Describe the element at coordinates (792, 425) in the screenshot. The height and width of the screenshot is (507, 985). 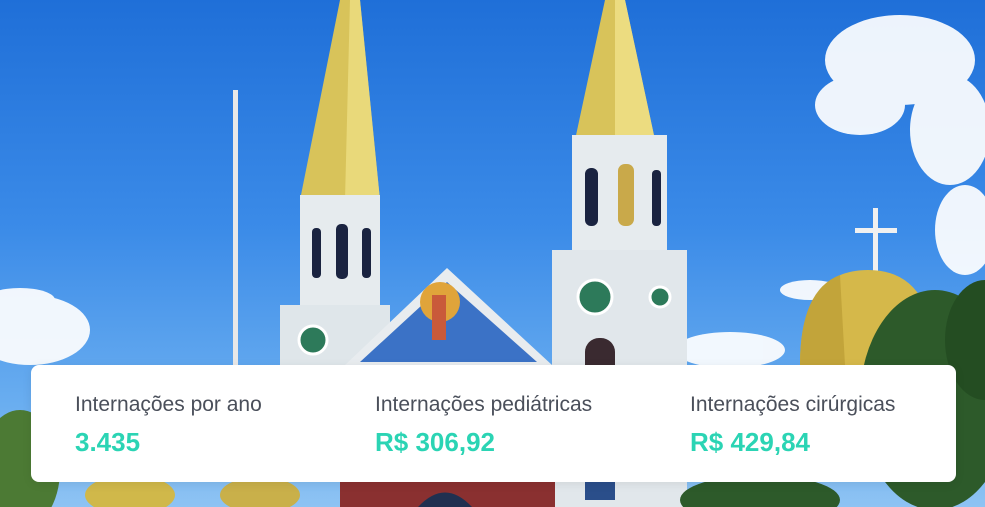
I see `stat-internacoes-cirurgicas: Internações cirúrgicas R$ 429,84` at that location.